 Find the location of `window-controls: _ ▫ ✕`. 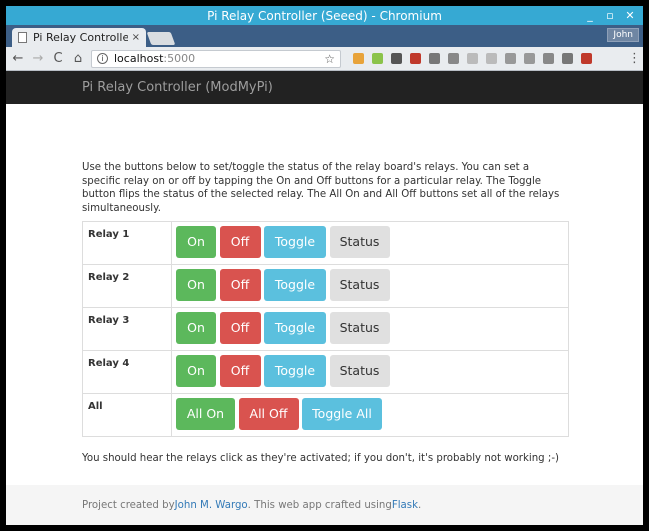

window-controls: _ ▫ ✕ is located at coordinates (610, 15).